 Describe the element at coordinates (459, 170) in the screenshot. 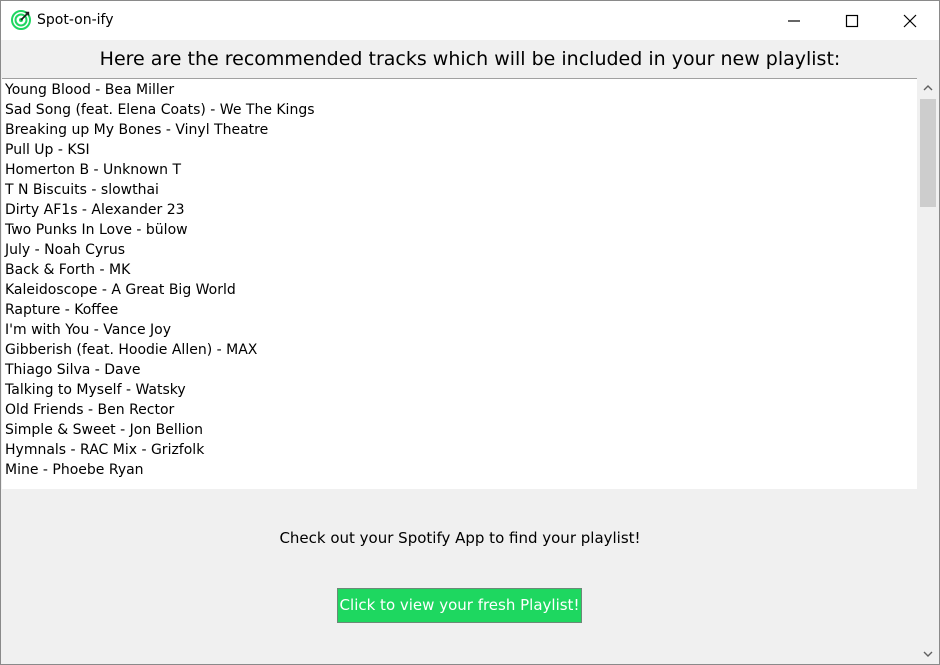

I see `track-list-item: Homerton B - Unknown T` at that location.